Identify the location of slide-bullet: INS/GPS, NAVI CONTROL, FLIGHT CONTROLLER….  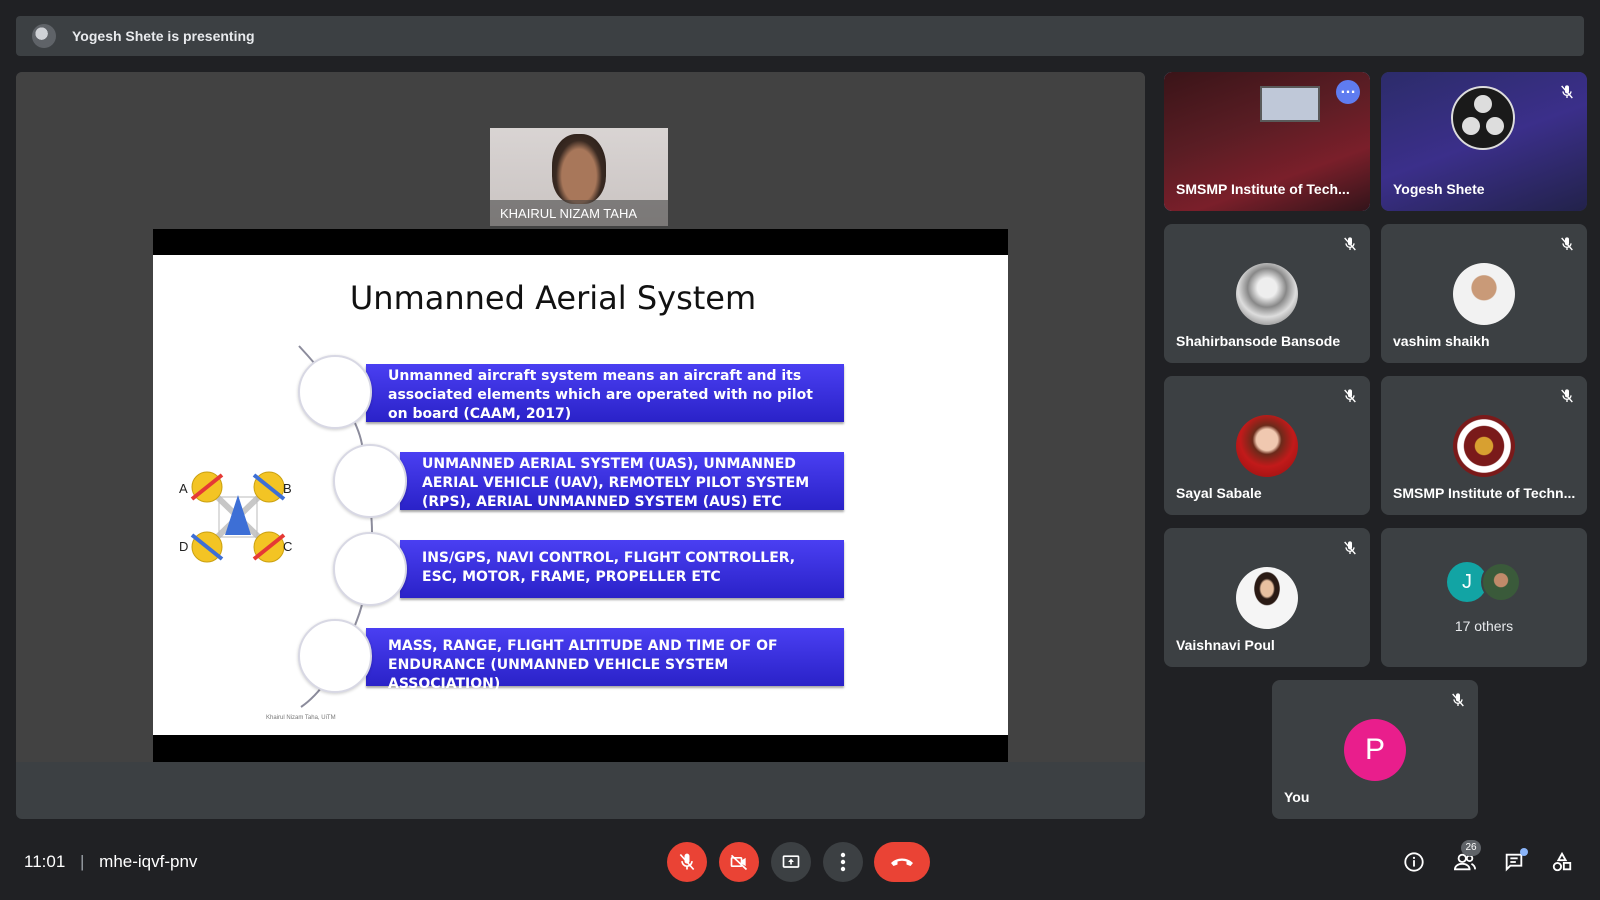
(622, 569).